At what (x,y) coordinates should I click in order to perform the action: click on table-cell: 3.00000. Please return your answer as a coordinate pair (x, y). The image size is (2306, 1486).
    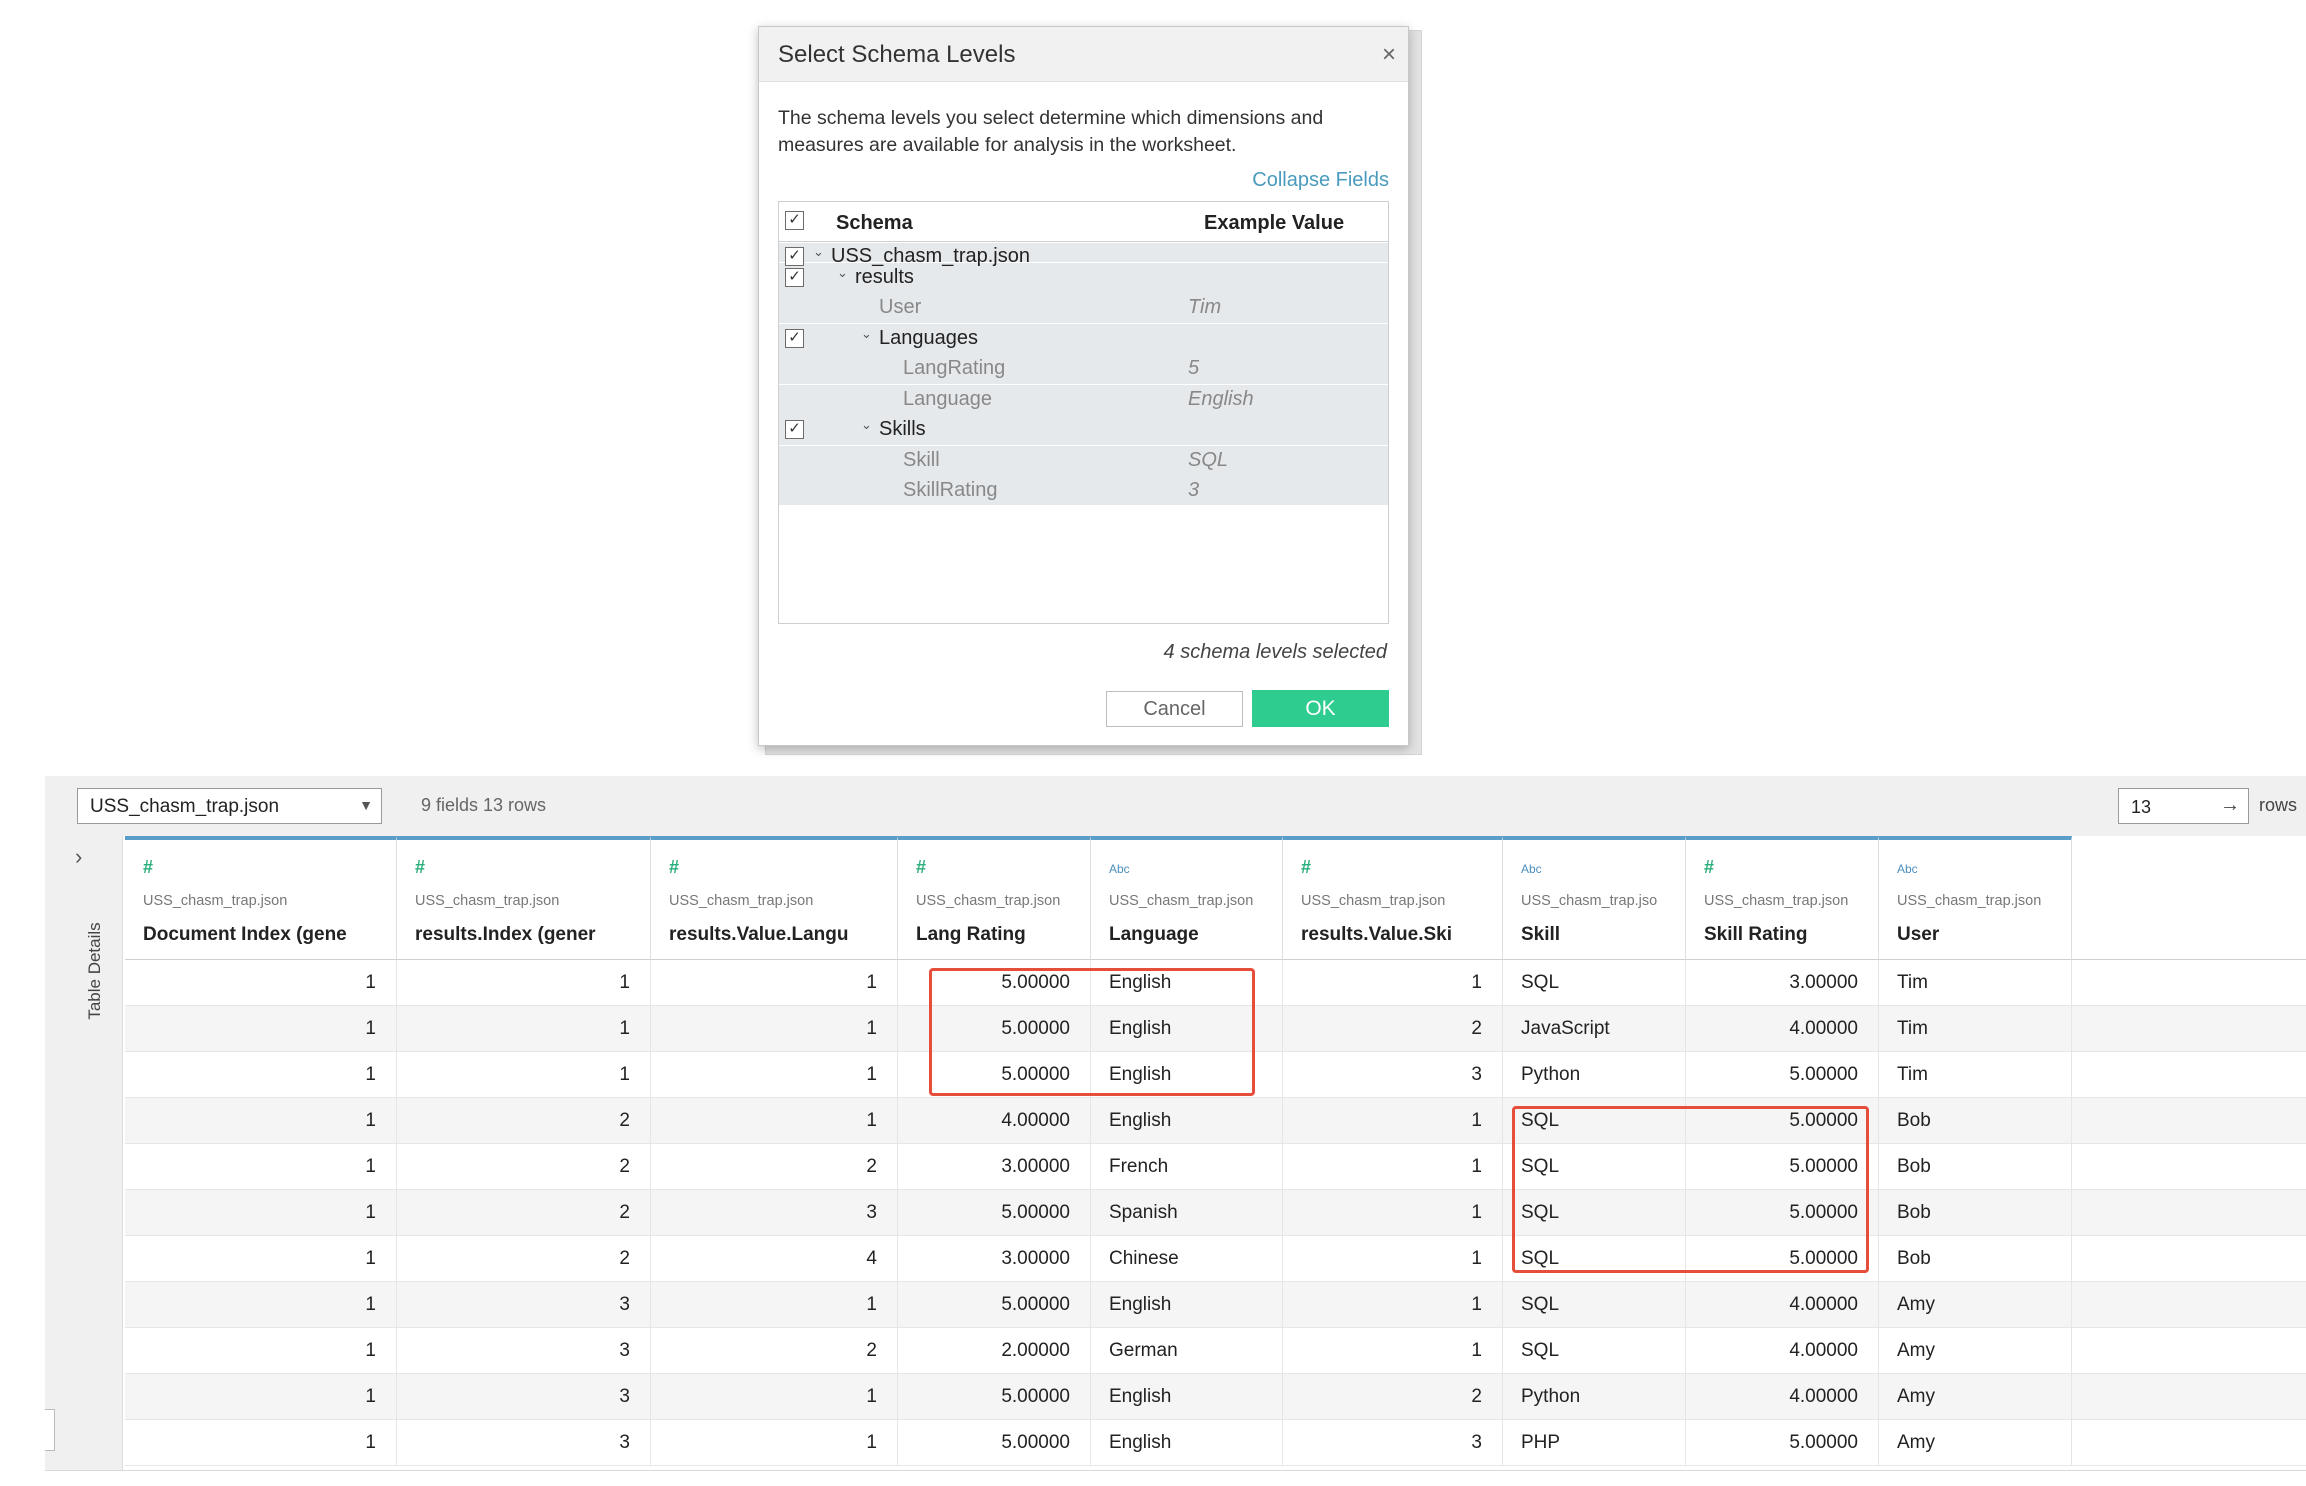
    Looking at the image, I should click on (1782, 982).